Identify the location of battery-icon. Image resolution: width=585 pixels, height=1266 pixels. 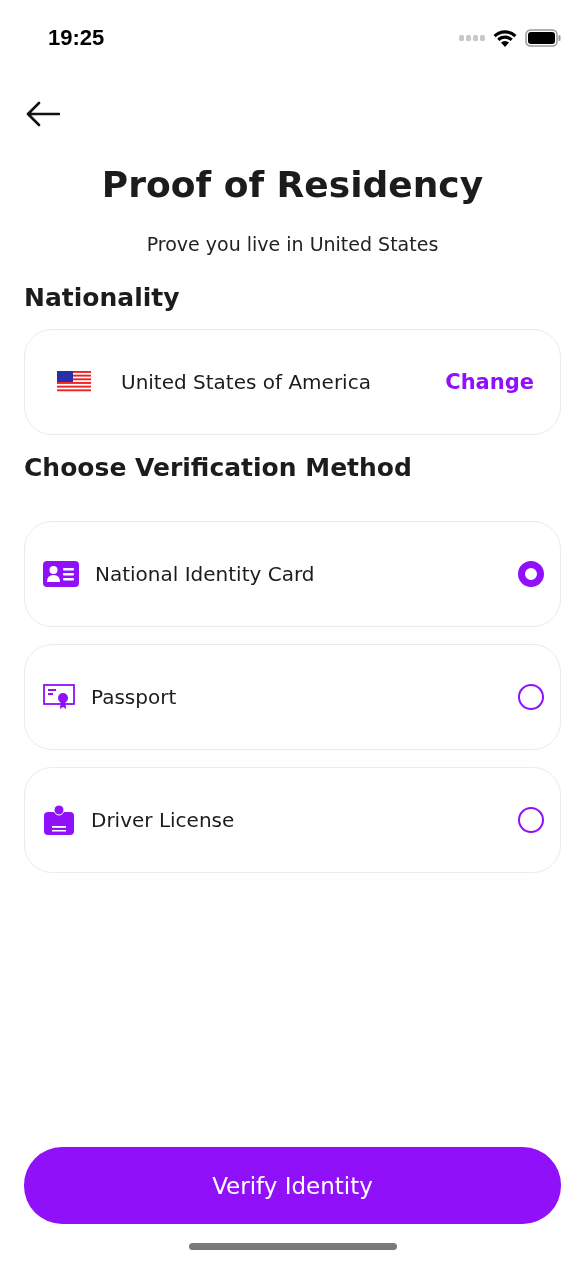
(543, 37).